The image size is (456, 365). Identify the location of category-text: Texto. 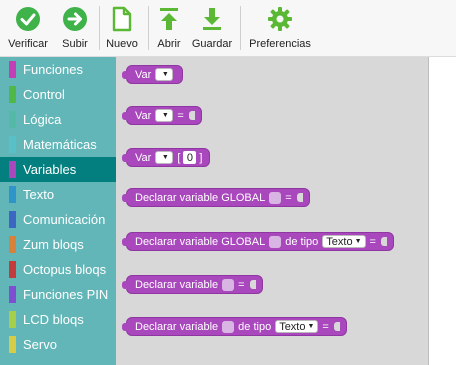
(58, 194).